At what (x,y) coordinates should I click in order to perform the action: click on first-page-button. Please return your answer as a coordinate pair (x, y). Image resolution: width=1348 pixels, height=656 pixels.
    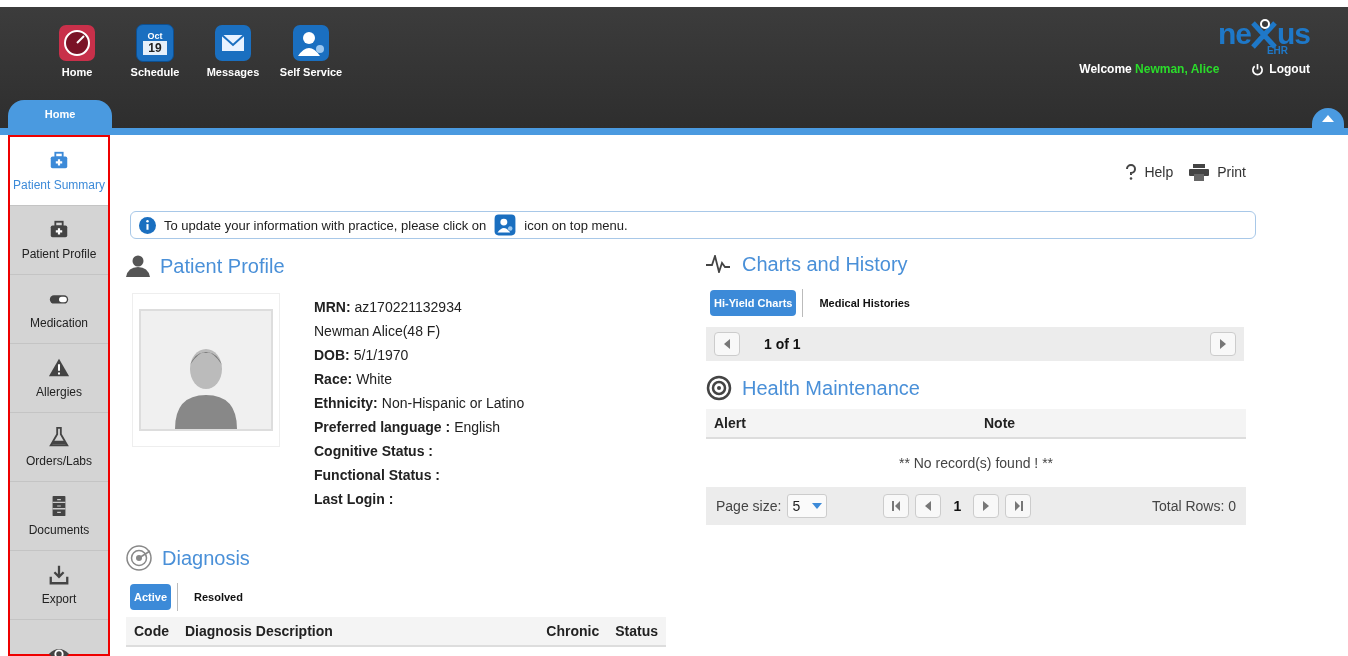
    Looking at the image, I should click on (896, 506).